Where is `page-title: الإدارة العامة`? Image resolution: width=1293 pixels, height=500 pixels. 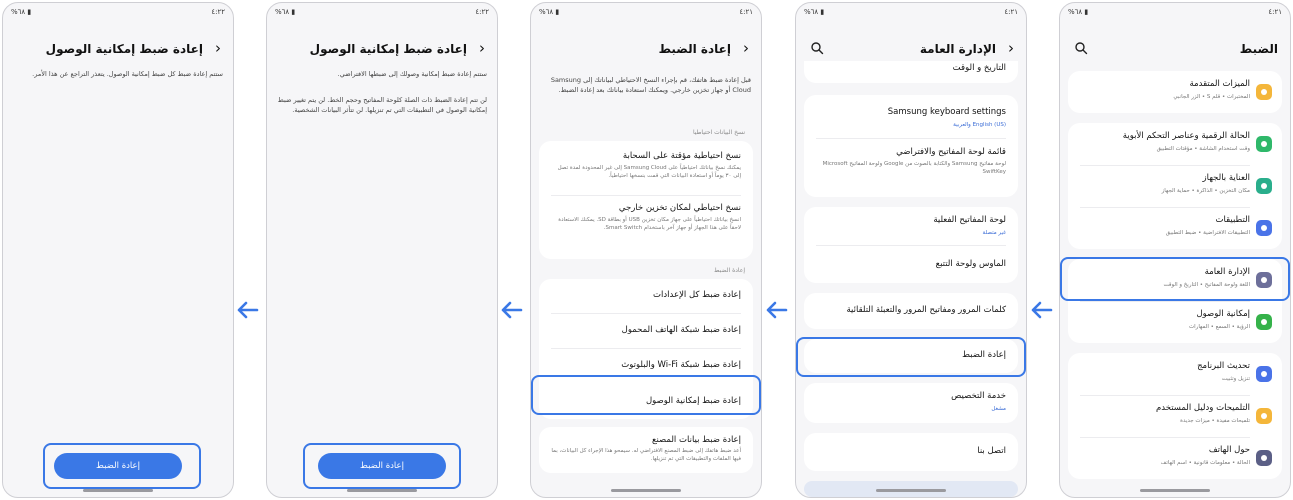 page-title: الإدارة العامة is located at coordinates (957, 49).